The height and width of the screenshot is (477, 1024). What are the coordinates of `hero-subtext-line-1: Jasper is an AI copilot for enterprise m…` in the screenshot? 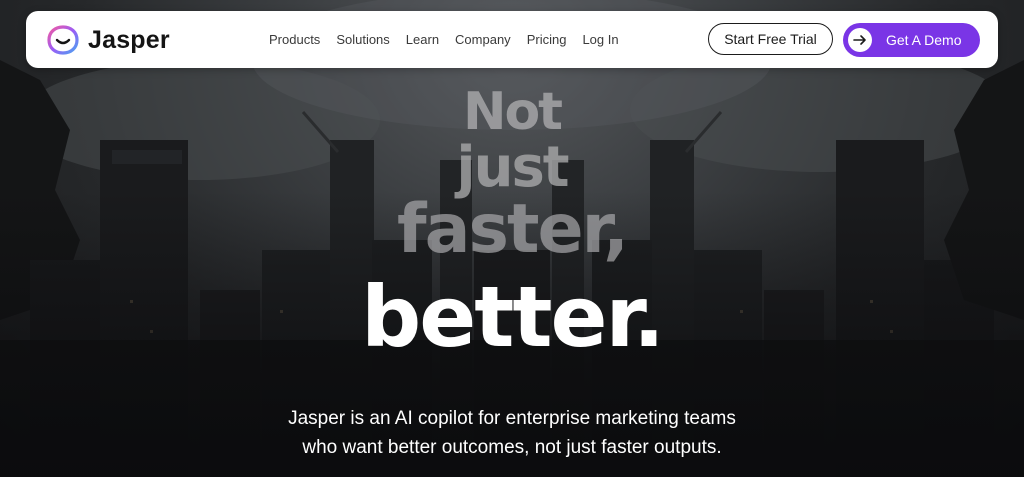 It's located at (512, 418).